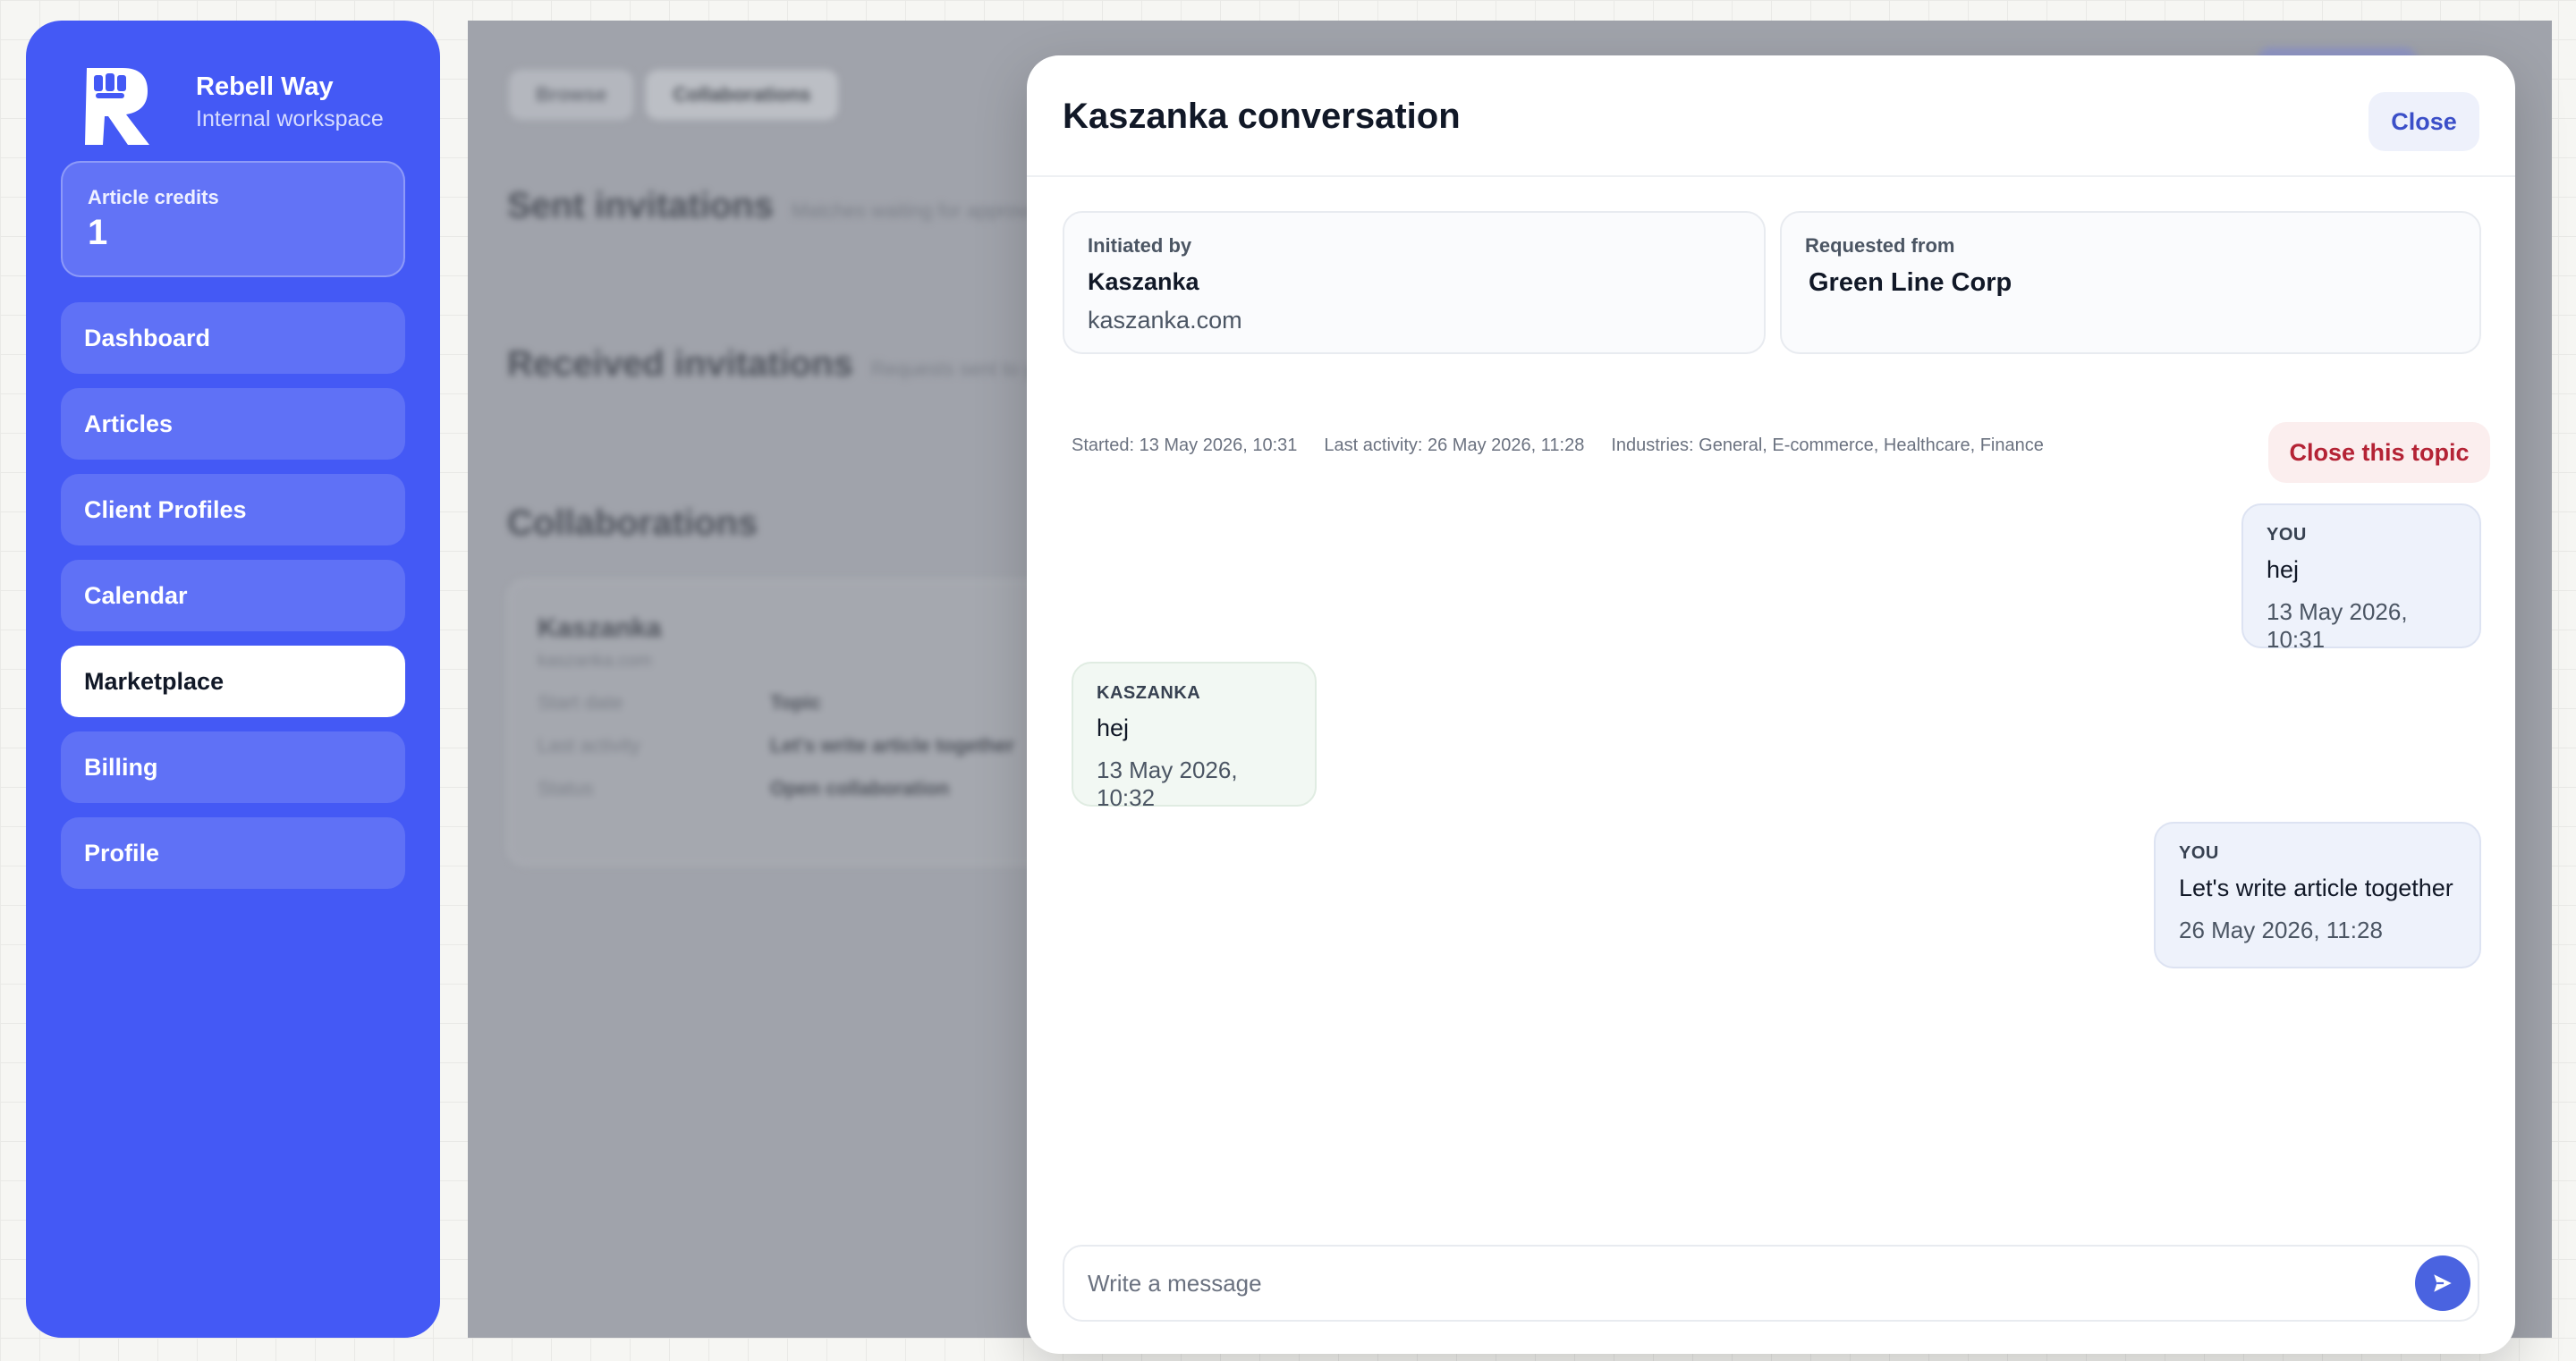  I want to click on message-time: 13 May 2026, 10:32, so click(1167, 784).